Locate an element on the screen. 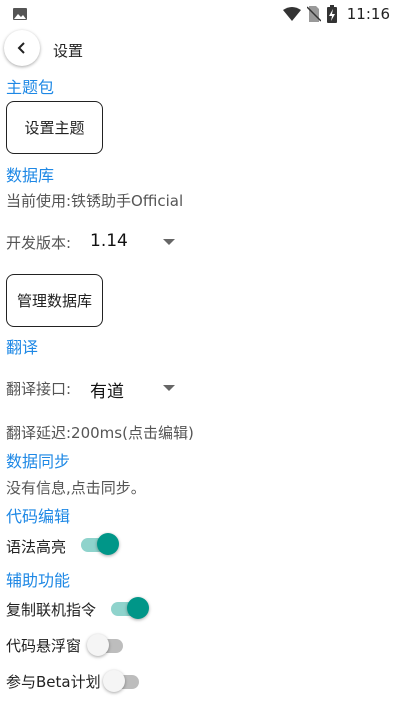 The width and height of the screenshot is (400, 711). syntax-highlight-toggle is located at coordinates (99, 544).